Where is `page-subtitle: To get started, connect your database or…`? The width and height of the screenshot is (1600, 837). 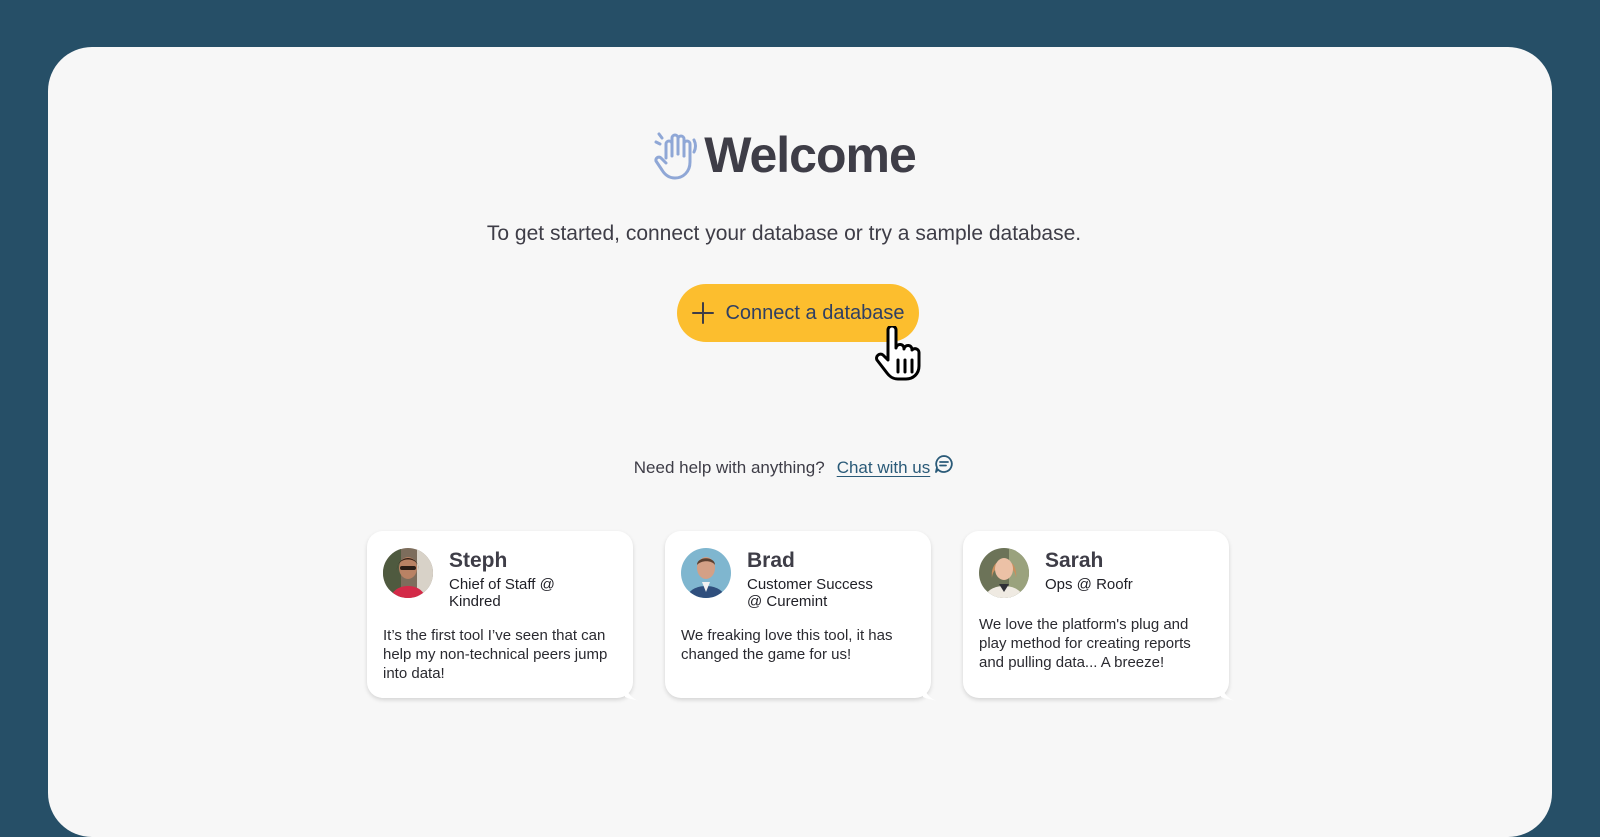 page-subtitle: To get started, connect your database or… is located at coordinates (784, 233).